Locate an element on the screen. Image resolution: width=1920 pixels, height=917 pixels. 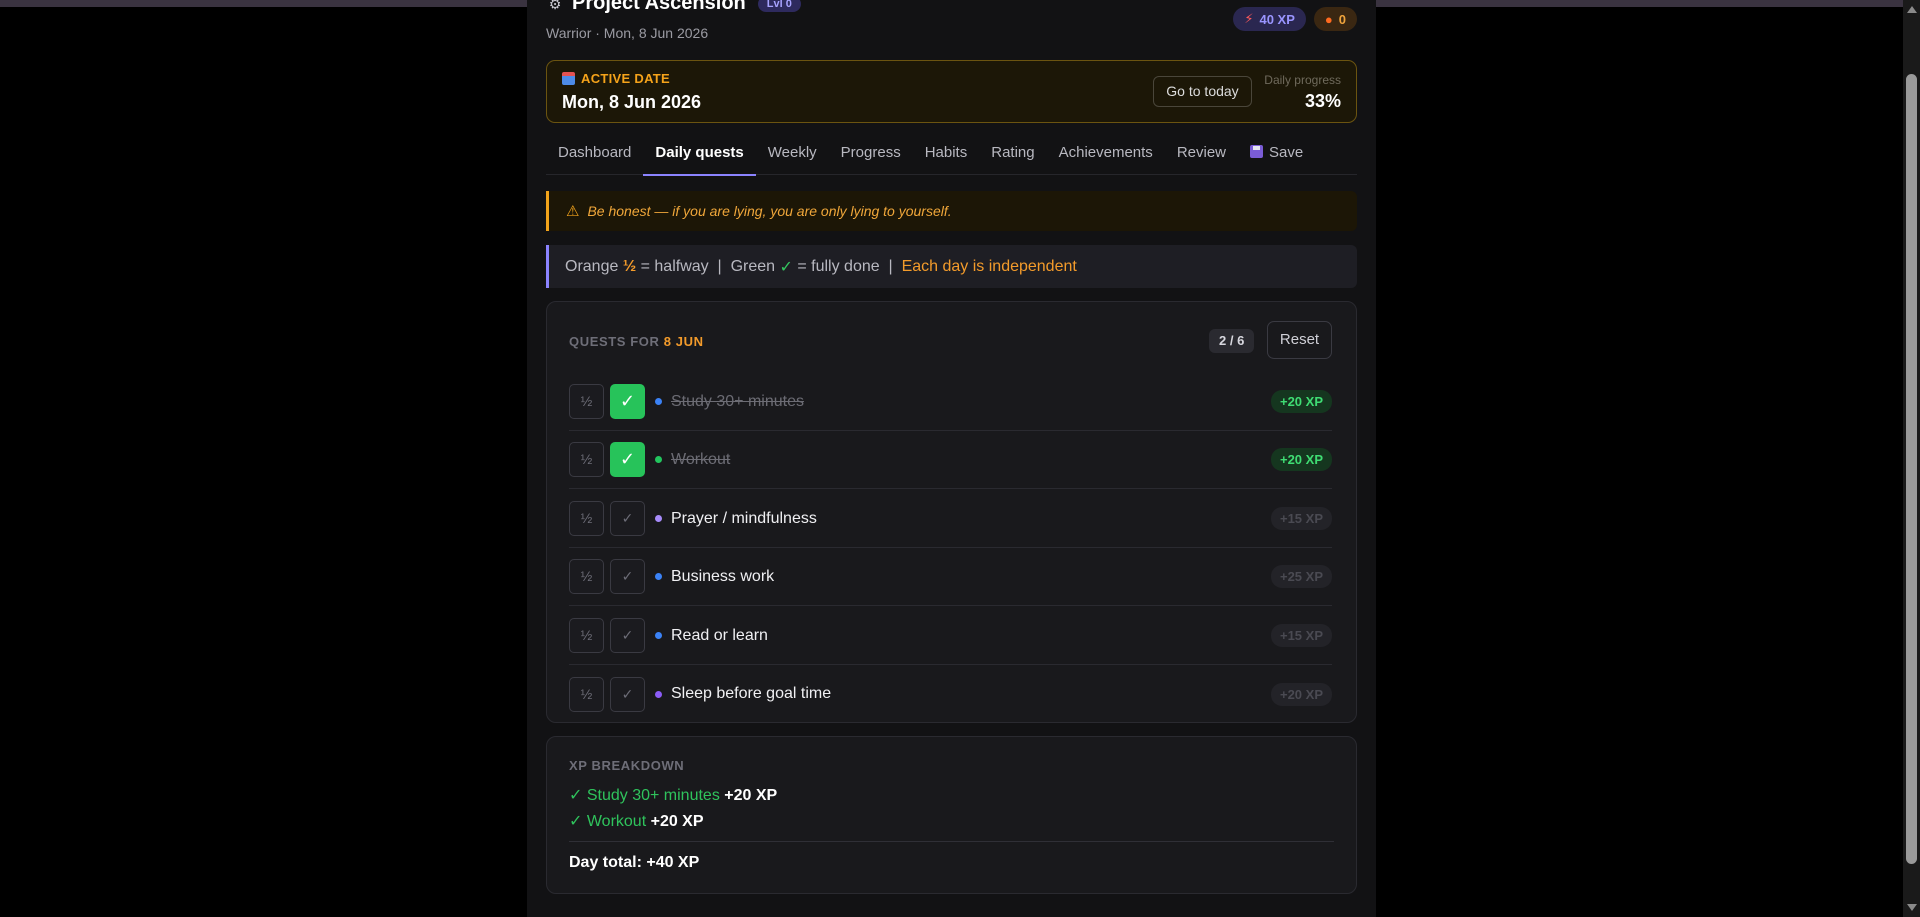
quest-row: ½ ✓ Workout +20 XP is located at coordinates (950, 460).